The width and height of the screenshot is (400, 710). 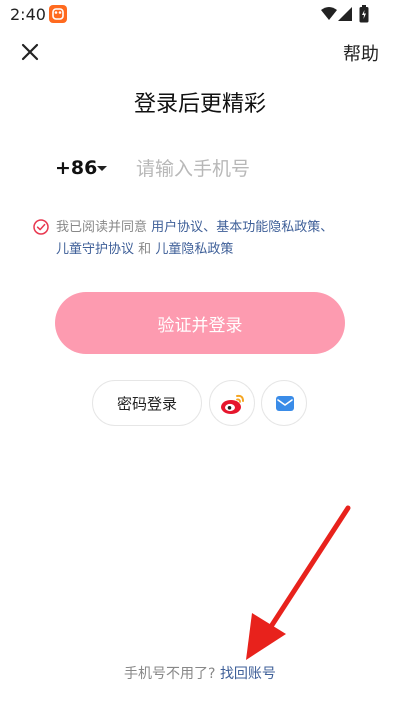 I want to click on red-arrow-annotation, so click(x=298, y=582).